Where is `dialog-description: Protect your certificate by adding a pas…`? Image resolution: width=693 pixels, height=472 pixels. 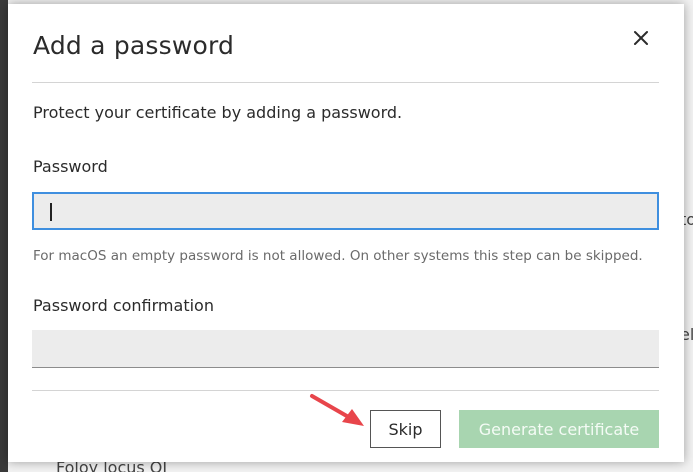
dialog-description: Protect your certificate by adding a pas… is located at coordinates (218, 112).